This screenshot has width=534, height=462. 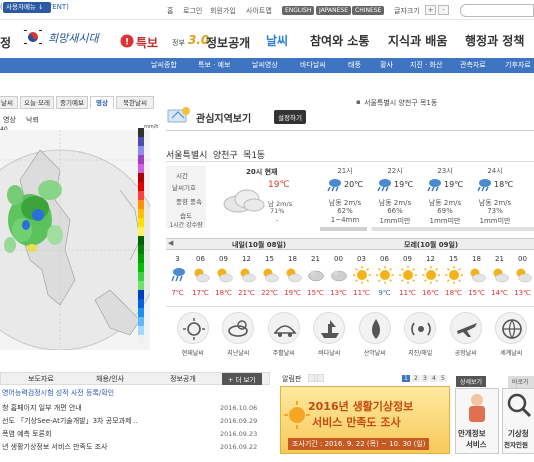 I want to click on subnav-item: 기후자료, so click(x=518, y=65).